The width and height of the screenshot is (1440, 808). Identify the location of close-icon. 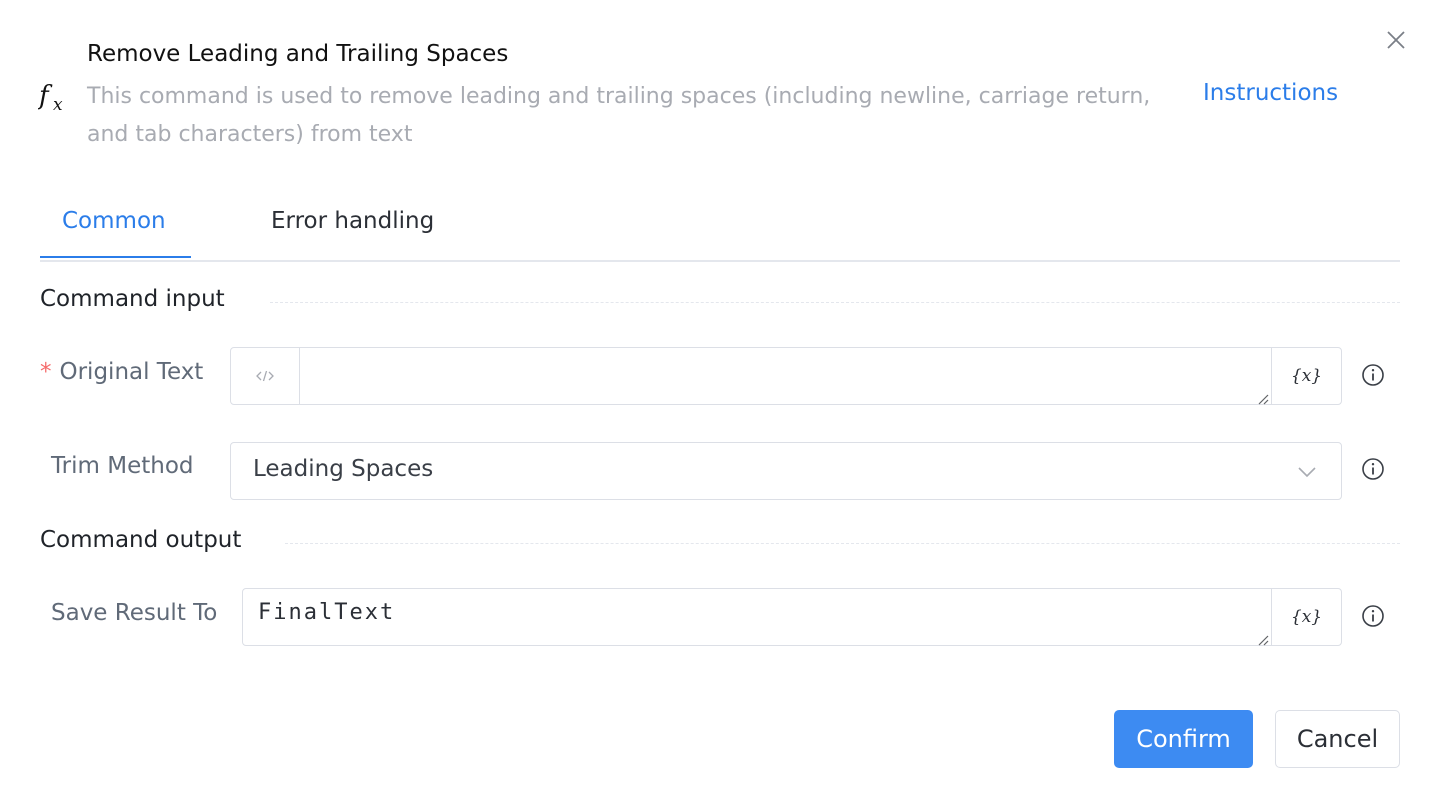
(1396, 40).